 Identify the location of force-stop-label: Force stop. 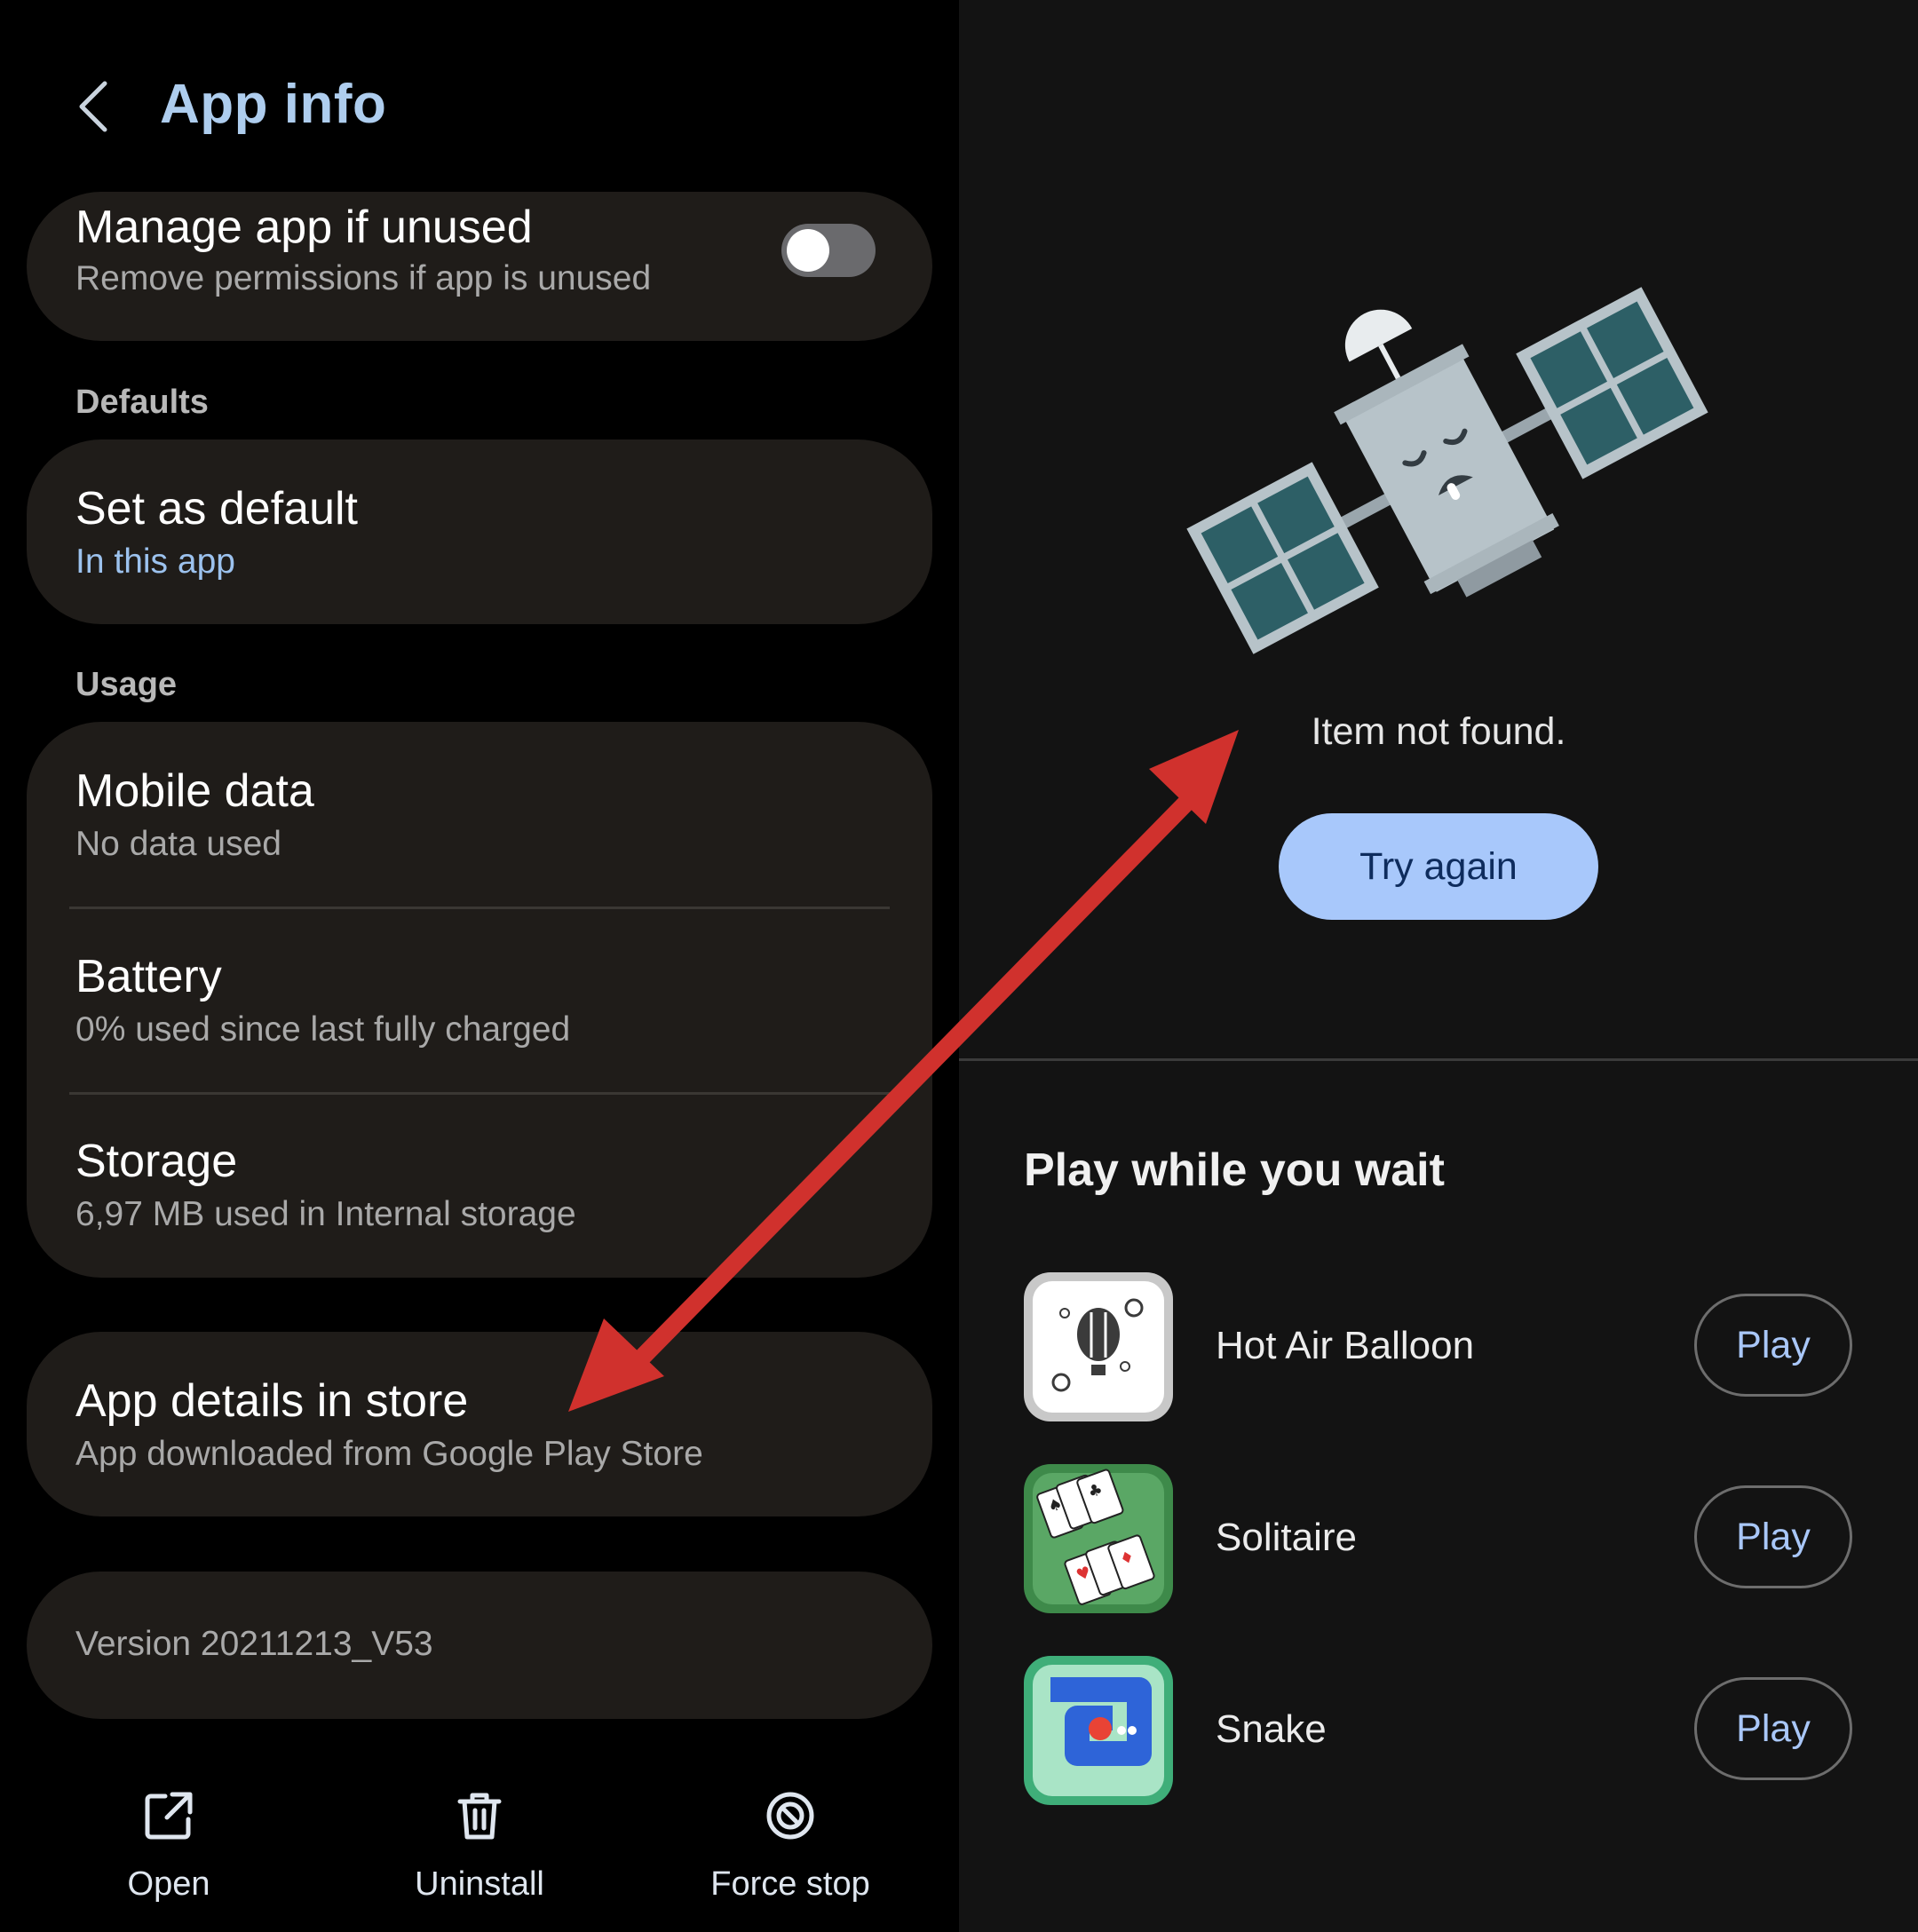
(790, 1884).